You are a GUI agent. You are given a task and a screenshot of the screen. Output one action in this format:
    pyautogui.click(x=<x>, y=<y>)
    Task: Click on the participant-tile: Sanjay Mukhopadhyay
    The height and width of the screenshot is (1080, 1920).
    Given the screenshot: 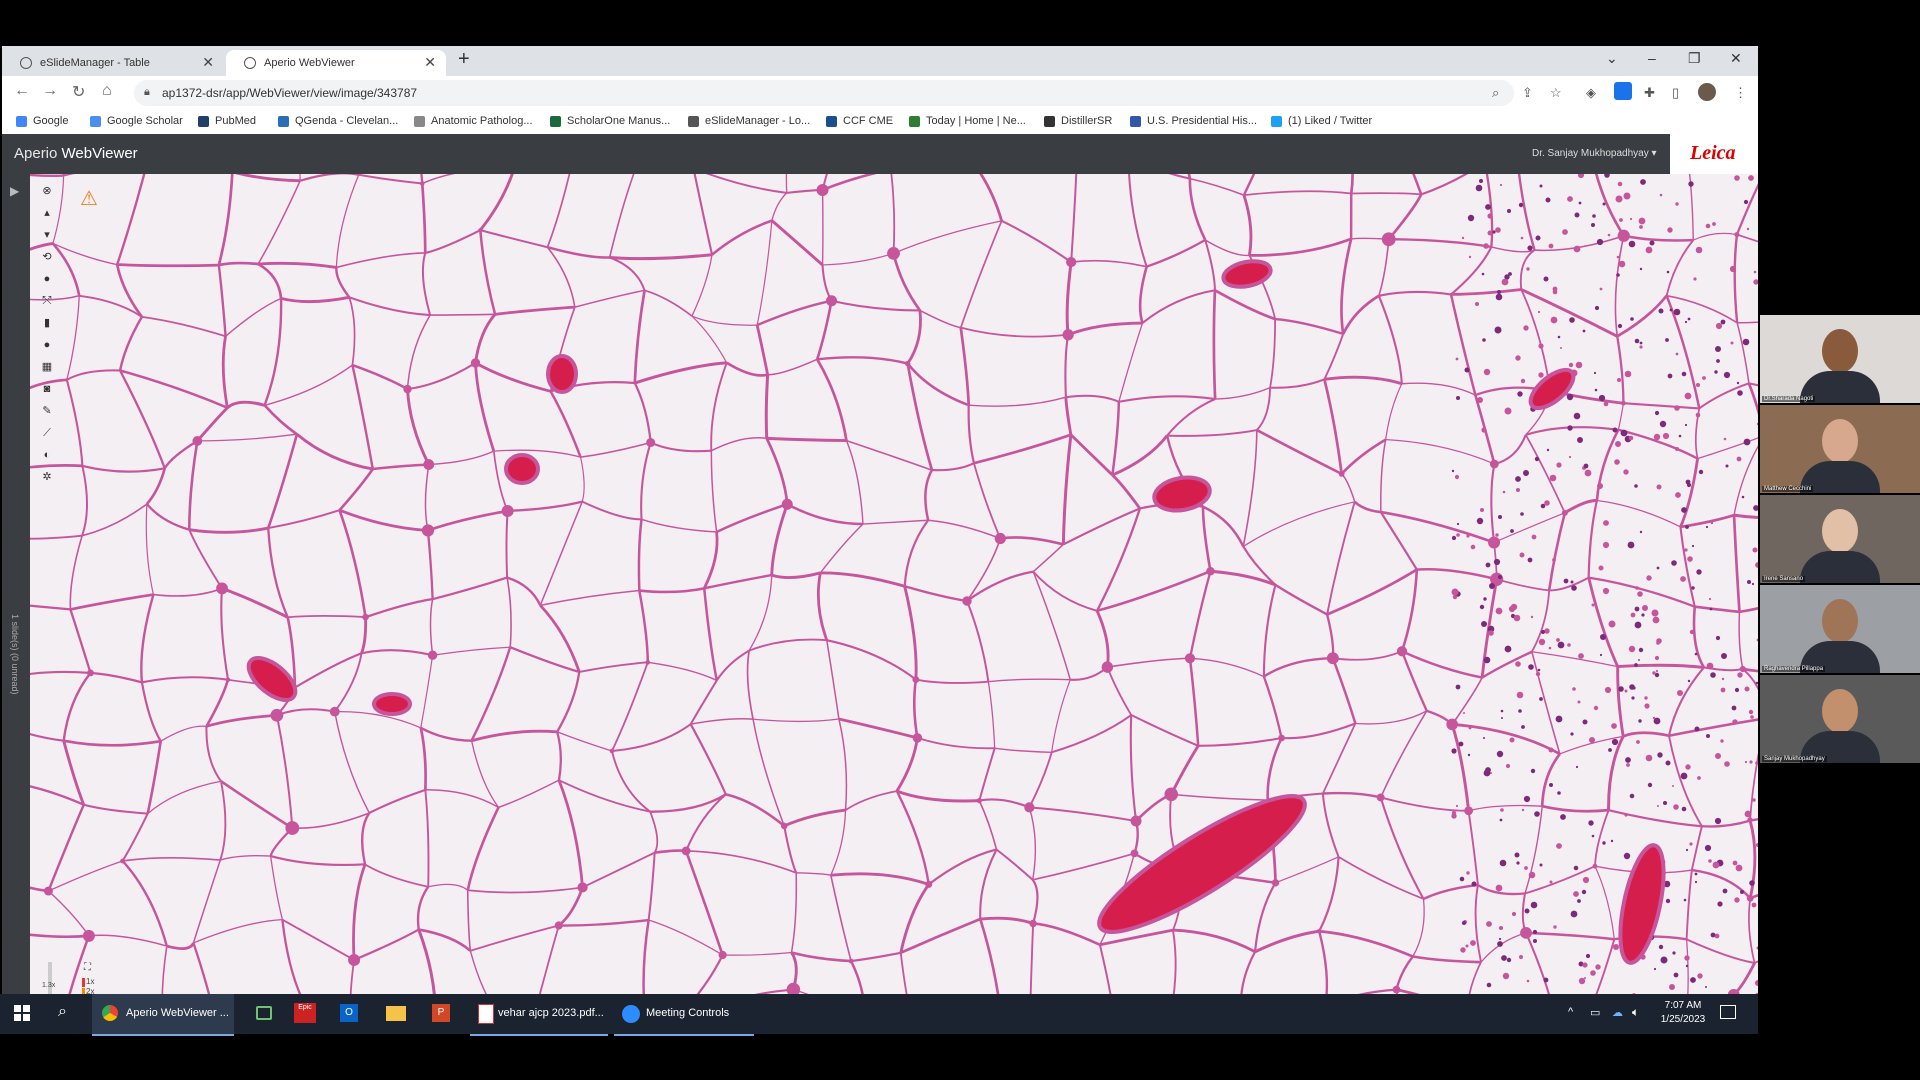 What is the action you would take?
    pyautogui.click(x=1840, y=719)
    